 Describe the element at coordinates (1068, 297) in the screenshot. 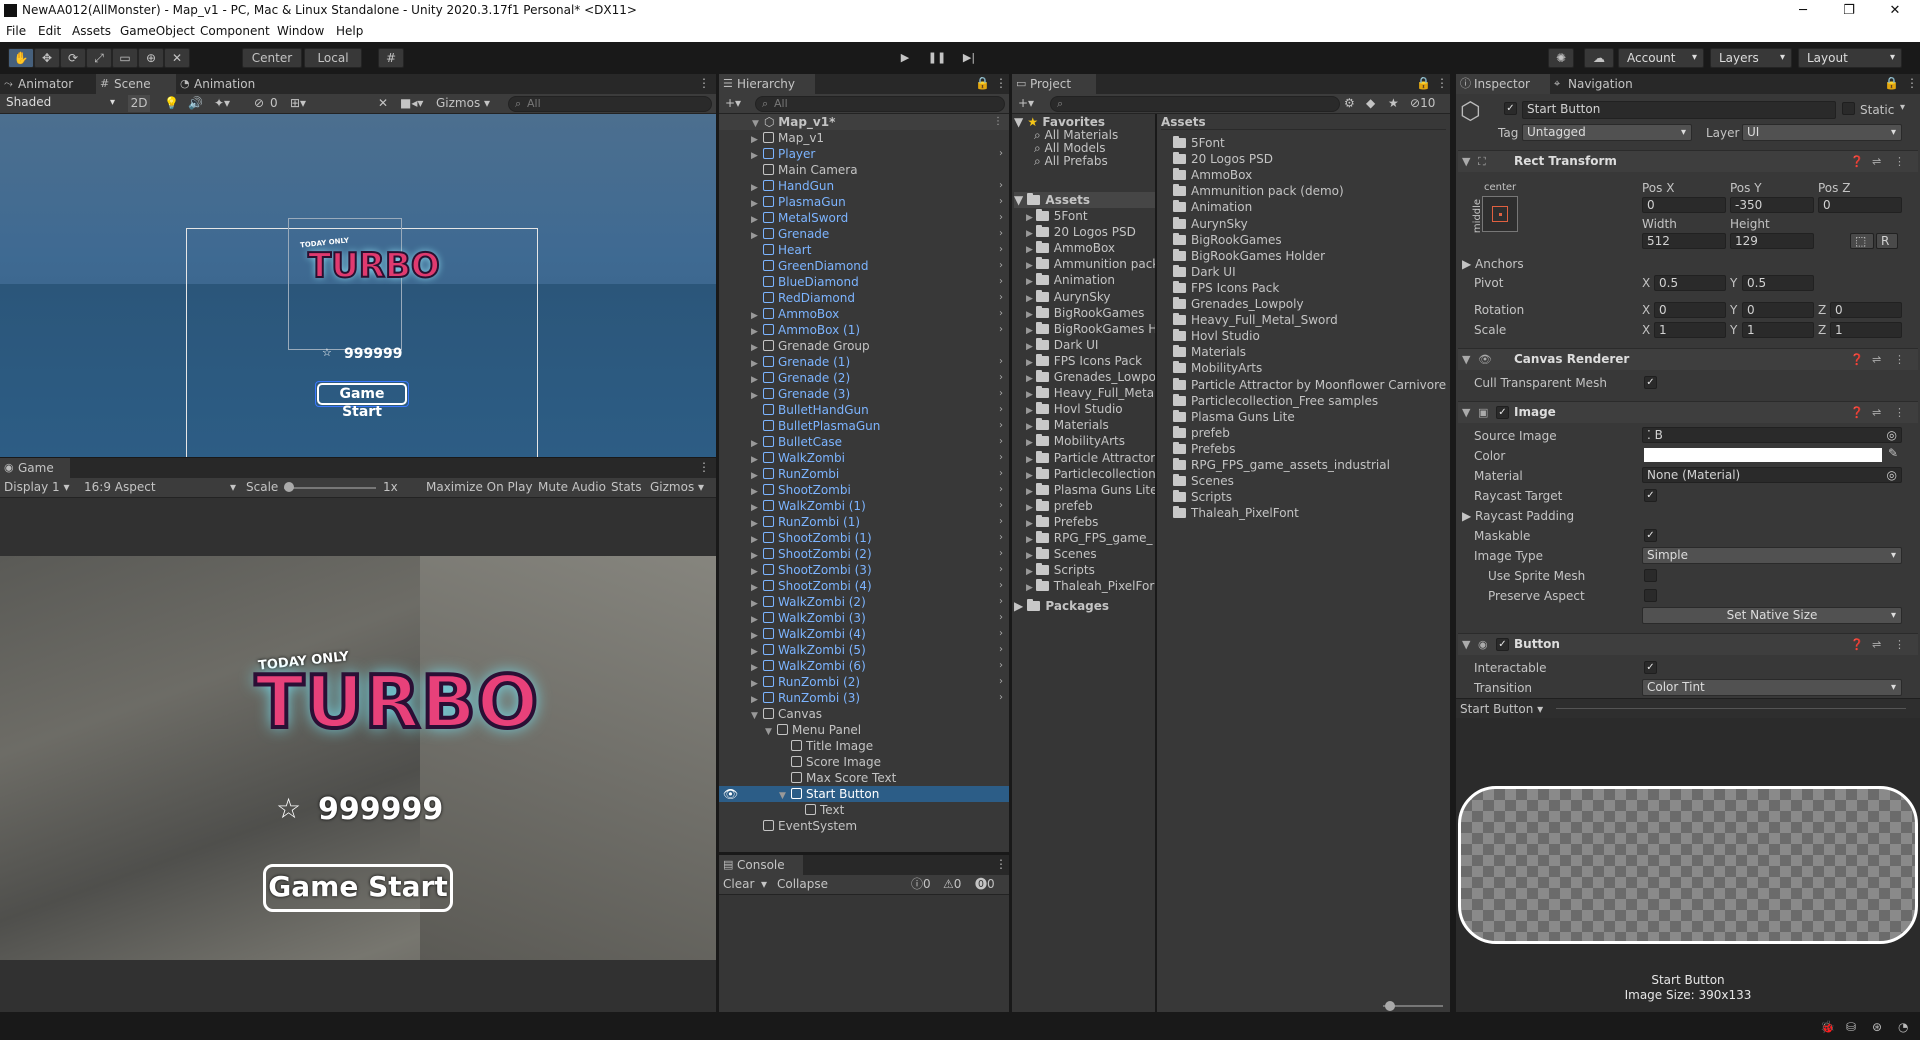

I see `asset-tree-folder: ▶ AurynSky` at that location.